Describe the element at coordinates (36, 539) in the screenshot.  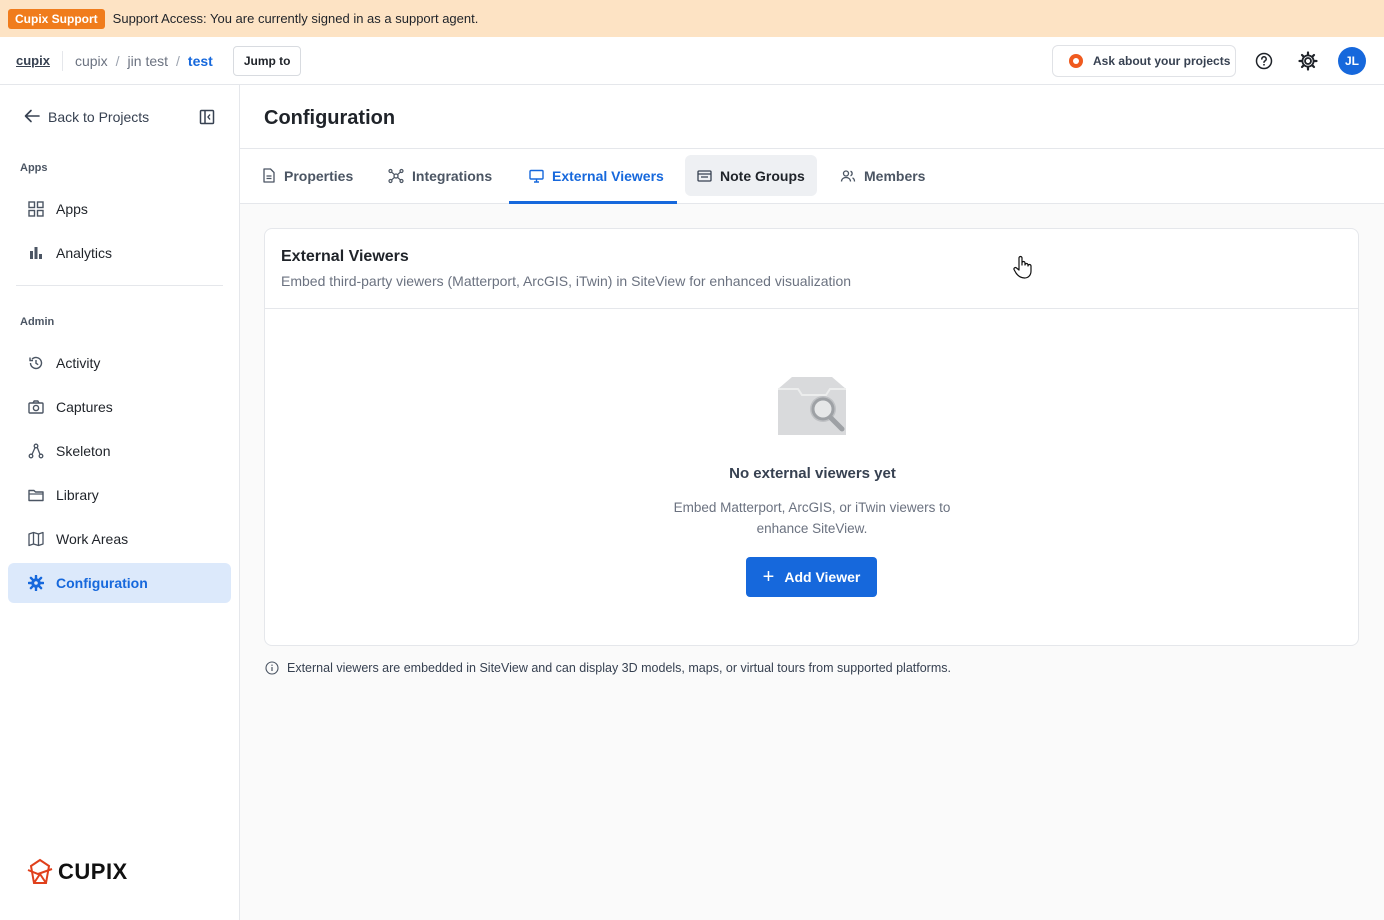
I see `map-icon` at that location.